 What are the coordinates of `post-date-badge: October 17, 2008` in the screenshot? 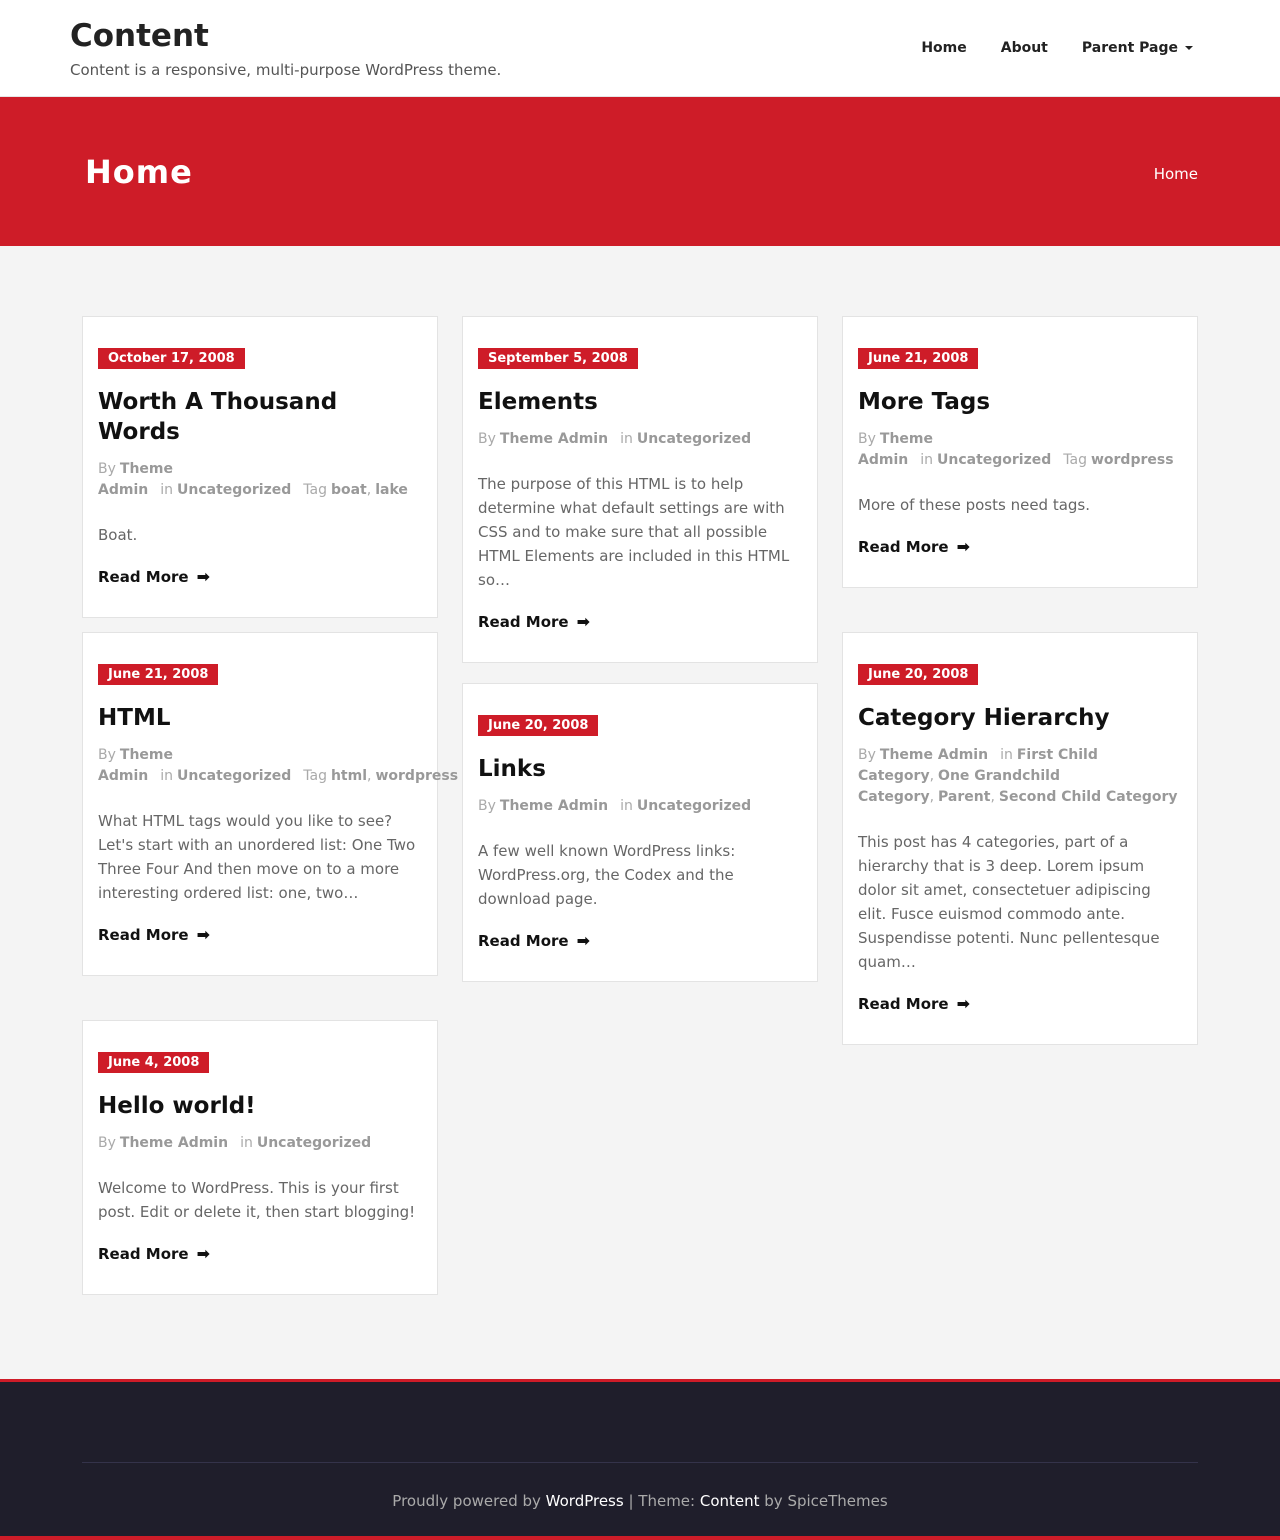 It's located at (171, 358).